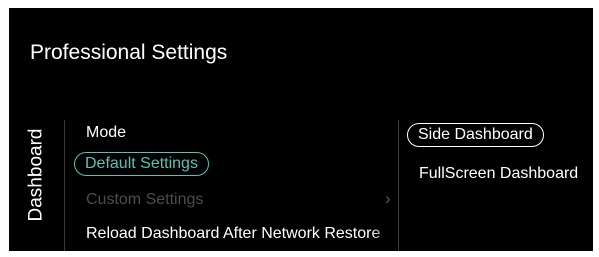 This screenshot has height=257, width=599. I want to click on menu-item-custom-settings-label: Custom Settings, so click(145, 199).